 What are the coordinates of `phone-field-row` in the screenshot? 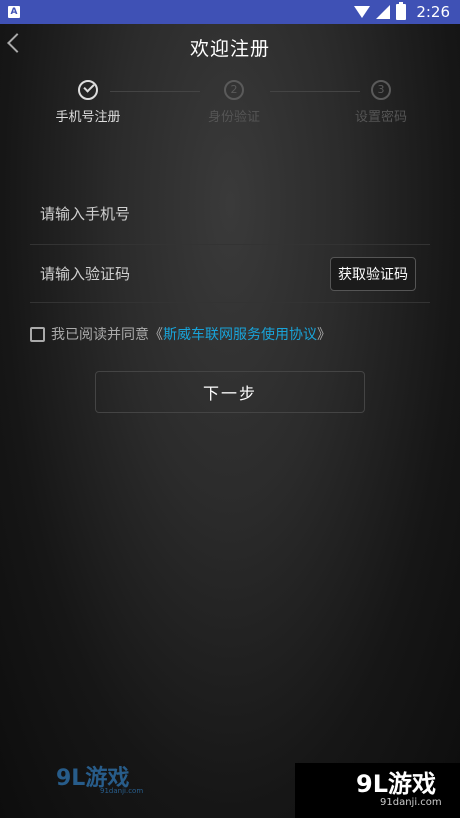 It's located at (230, 214).